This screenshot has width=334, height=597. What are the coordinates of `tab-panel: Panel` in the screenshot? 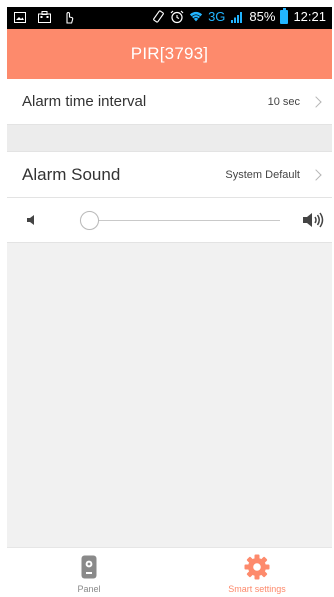 It's located at (89, 572).